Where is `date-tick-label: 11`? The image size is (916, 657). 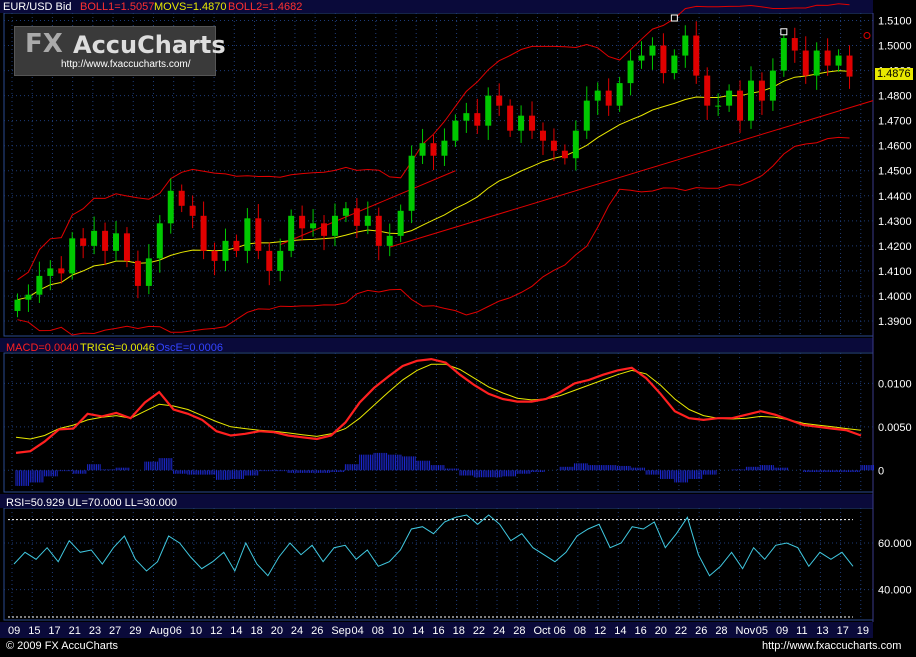
date-tick-label: 11 is located at coordinates (801, 631).